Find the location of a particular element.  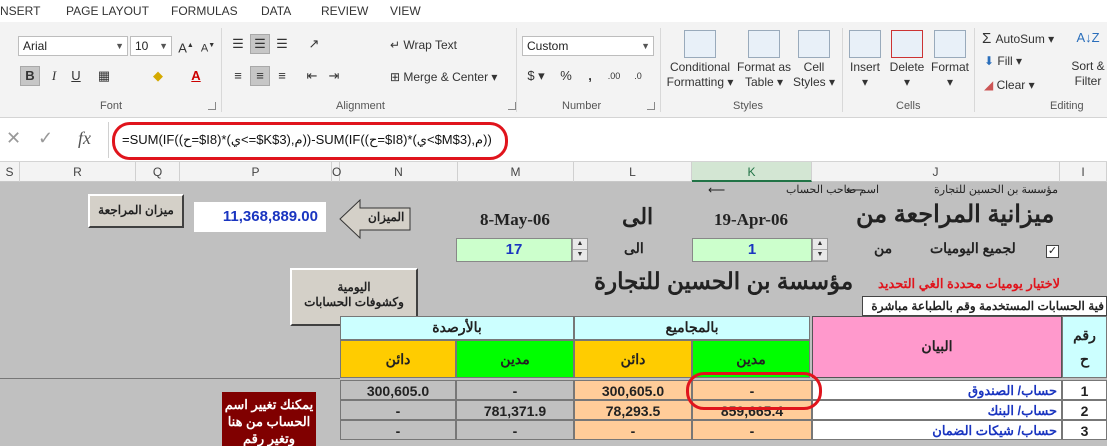

conditional-formatting-button: Conditional Formatting ▾ is located at coordinates (700, 60).